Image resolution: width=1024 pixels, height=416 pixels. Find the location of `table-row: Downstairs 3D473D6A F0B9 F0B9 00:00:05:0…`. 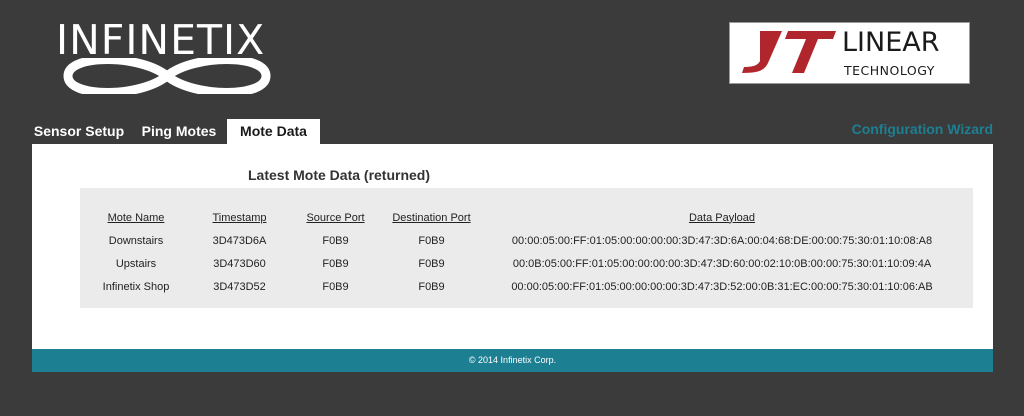

table-row: Downstairs 3D473D6A F0B9 F0B9 00:00:05:0… is located at coordinates (522, 240).